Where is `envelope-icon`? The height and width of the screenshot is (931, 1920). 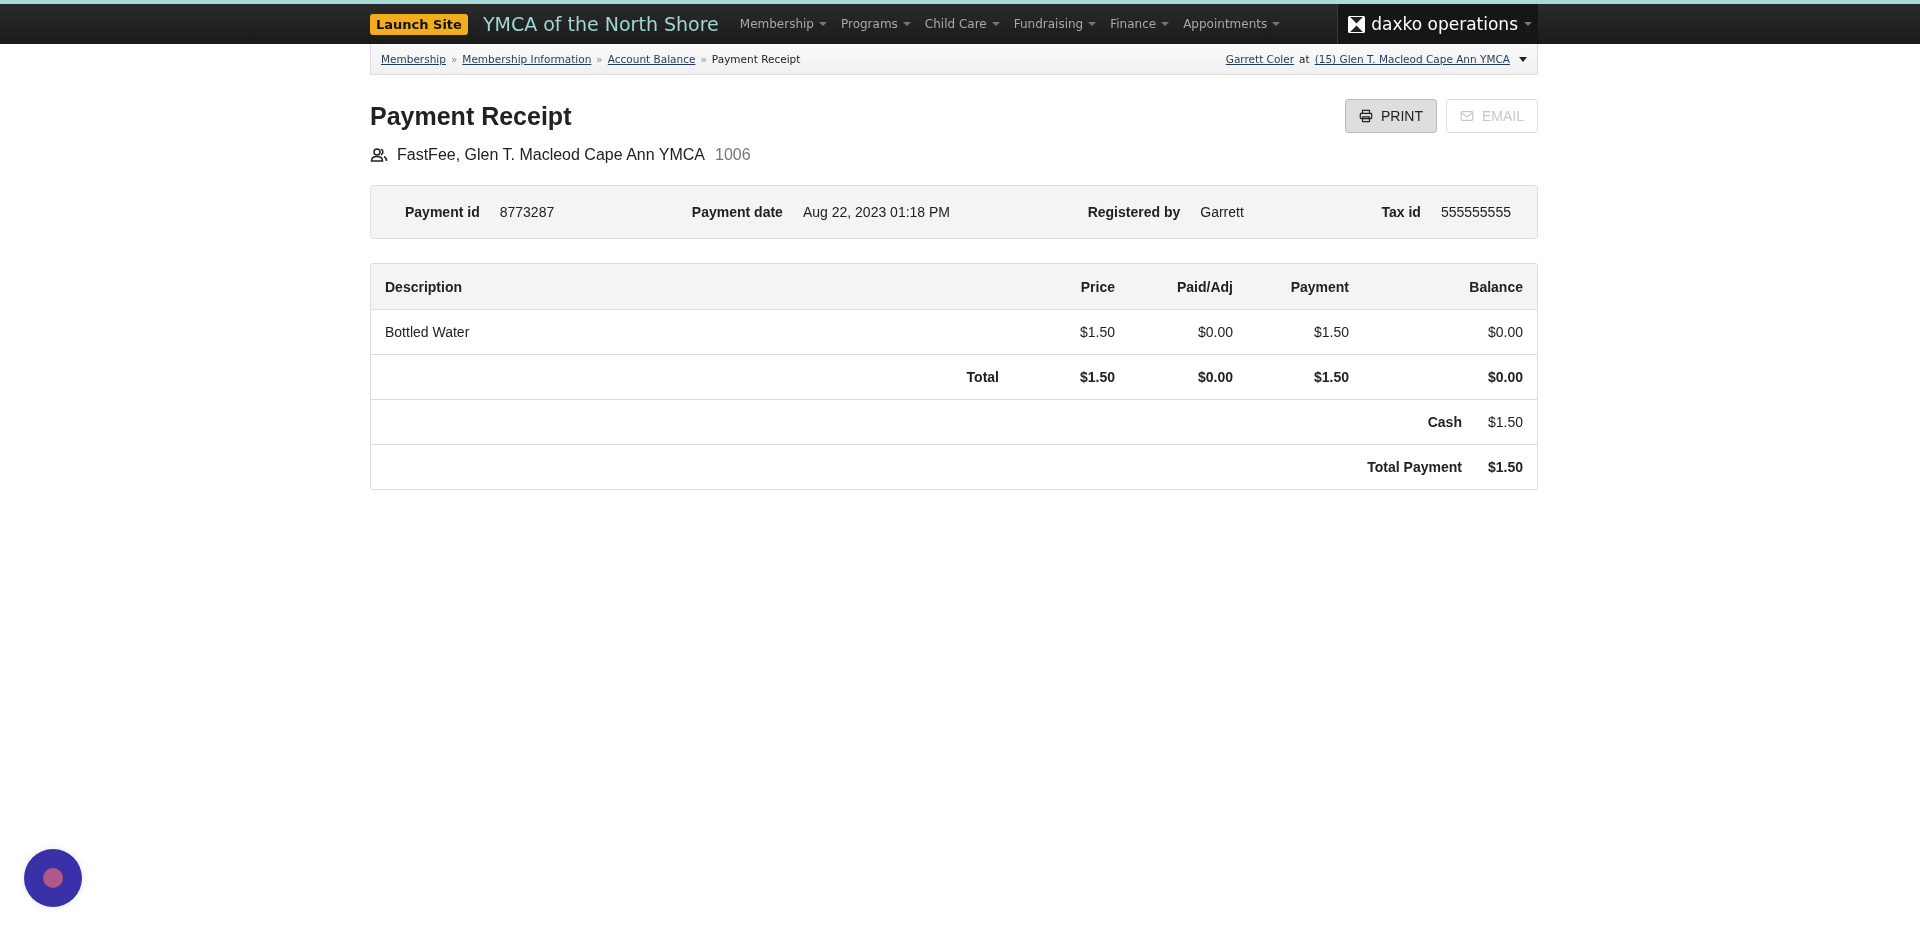 envelope-icon is located at coordinates (1467, 116).